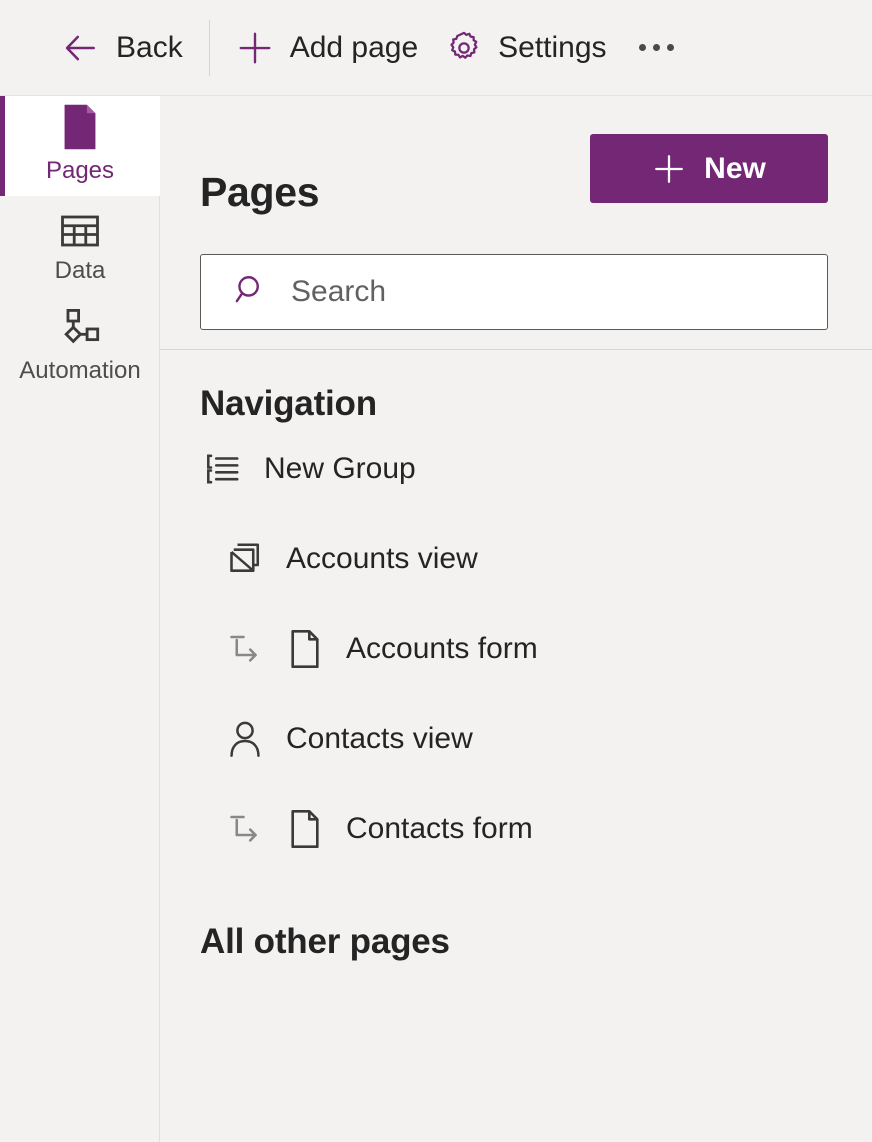 The height and width of the screenshot is (1142, 872). Describe the element at coordinates (541, 292) in the screenshot. I see `search-input` at that location.